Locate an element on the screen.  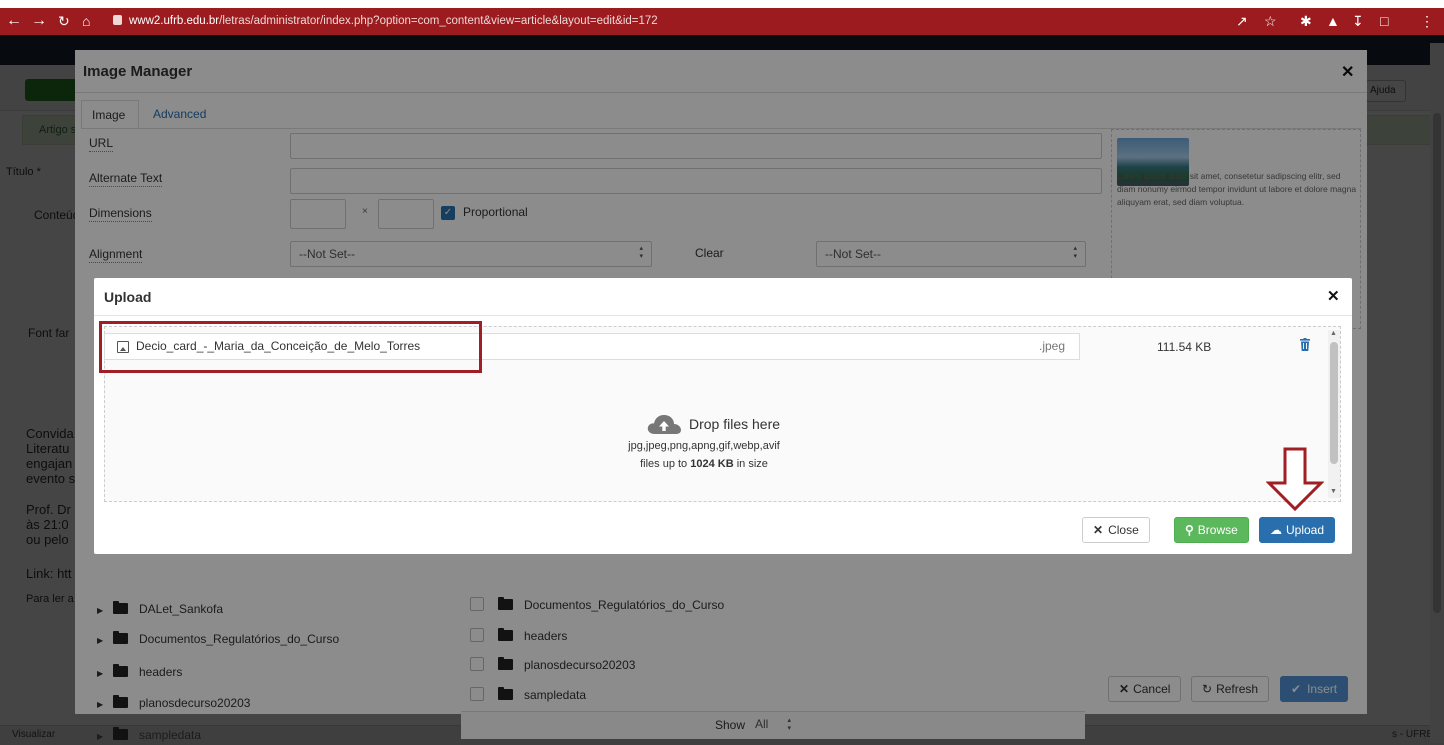
allowed-file-types: jpg,jpeg,png,apng,gif,webp,avif is located at coordinates (704, 446).